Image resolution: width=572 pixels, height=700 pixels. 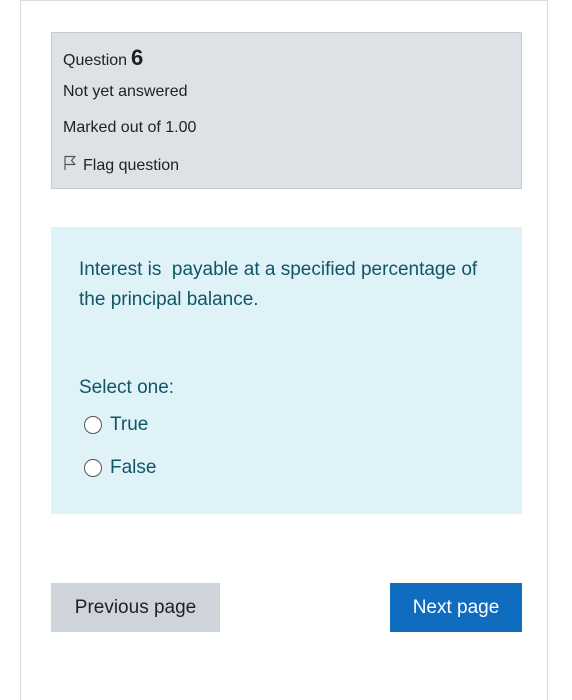 What do you see at coordinates (127, 387) in the screenshot?
I see `select-one-prompt: Select one:` at bounding box center [127, 387].